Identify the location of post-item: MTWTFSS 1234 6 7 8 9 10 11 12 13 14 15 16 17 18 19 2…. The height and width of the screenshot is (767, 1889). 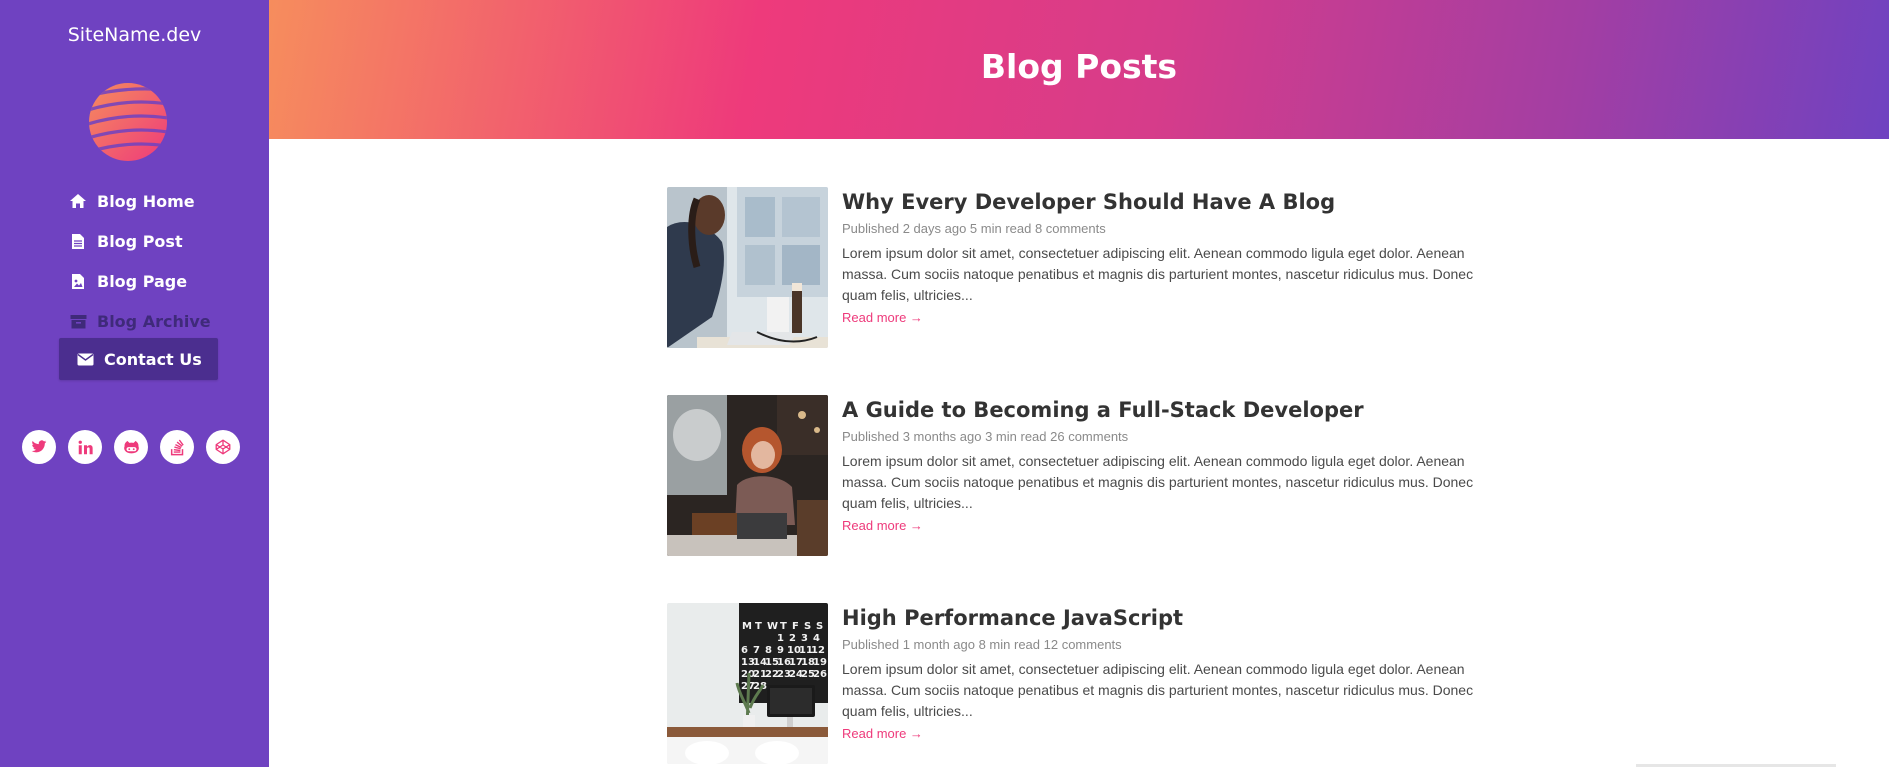
(1077, 684).